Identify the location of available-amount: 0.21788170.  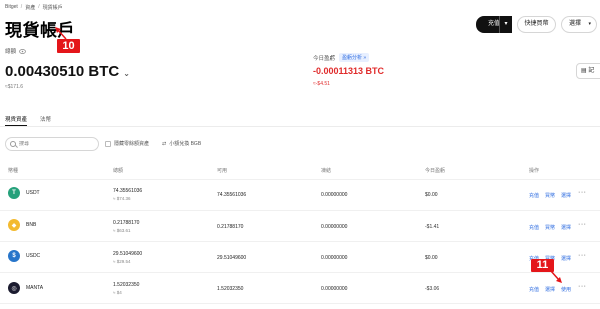
(230, 227).